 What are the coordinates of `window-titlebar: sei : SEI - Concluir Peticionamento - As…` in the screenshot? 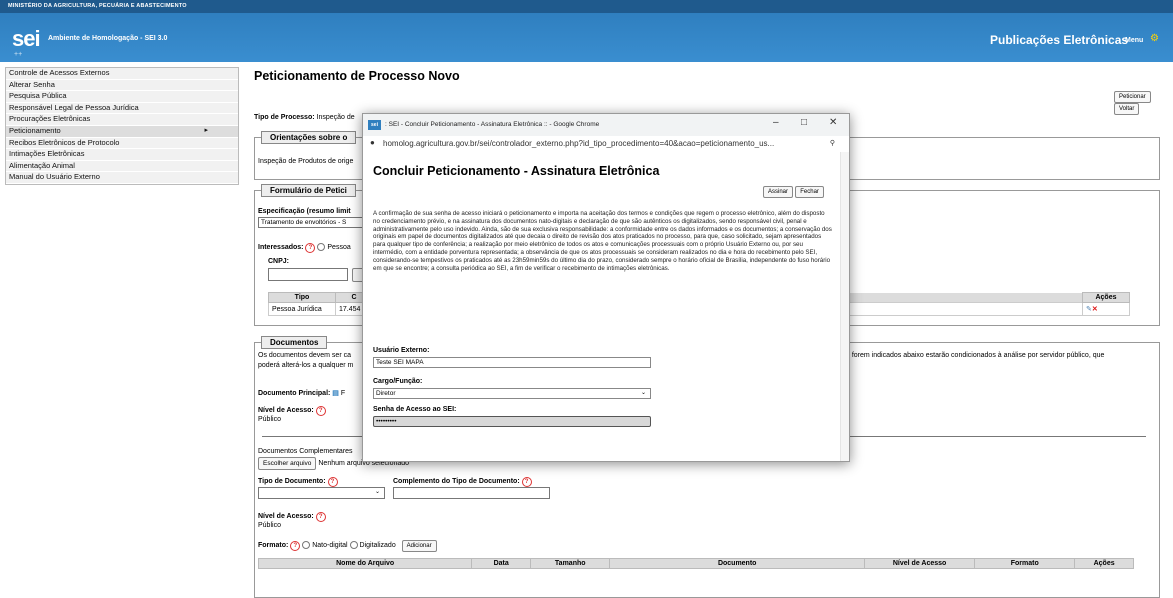 It's located at (606, 125).